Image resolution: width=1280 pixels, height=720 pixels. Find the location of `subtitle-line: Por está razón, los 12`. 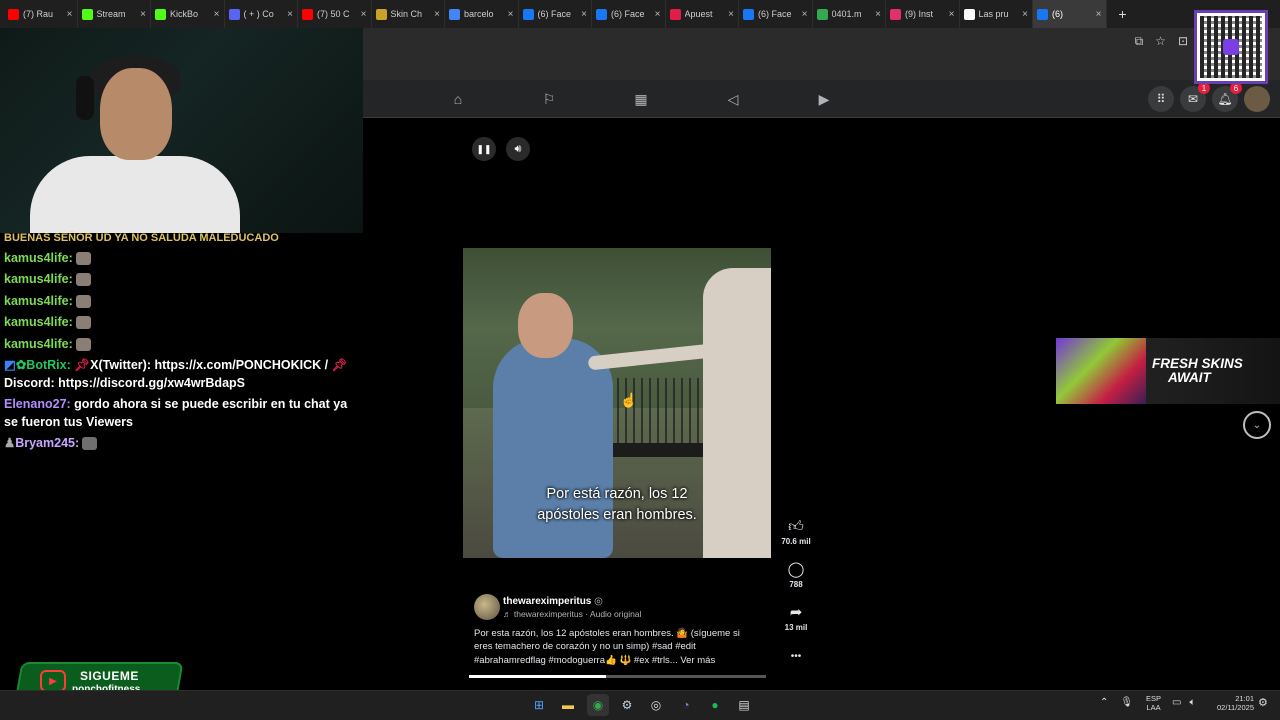

subtitle-line: Por está razón, los 12 is located at coordinates (617, 494).